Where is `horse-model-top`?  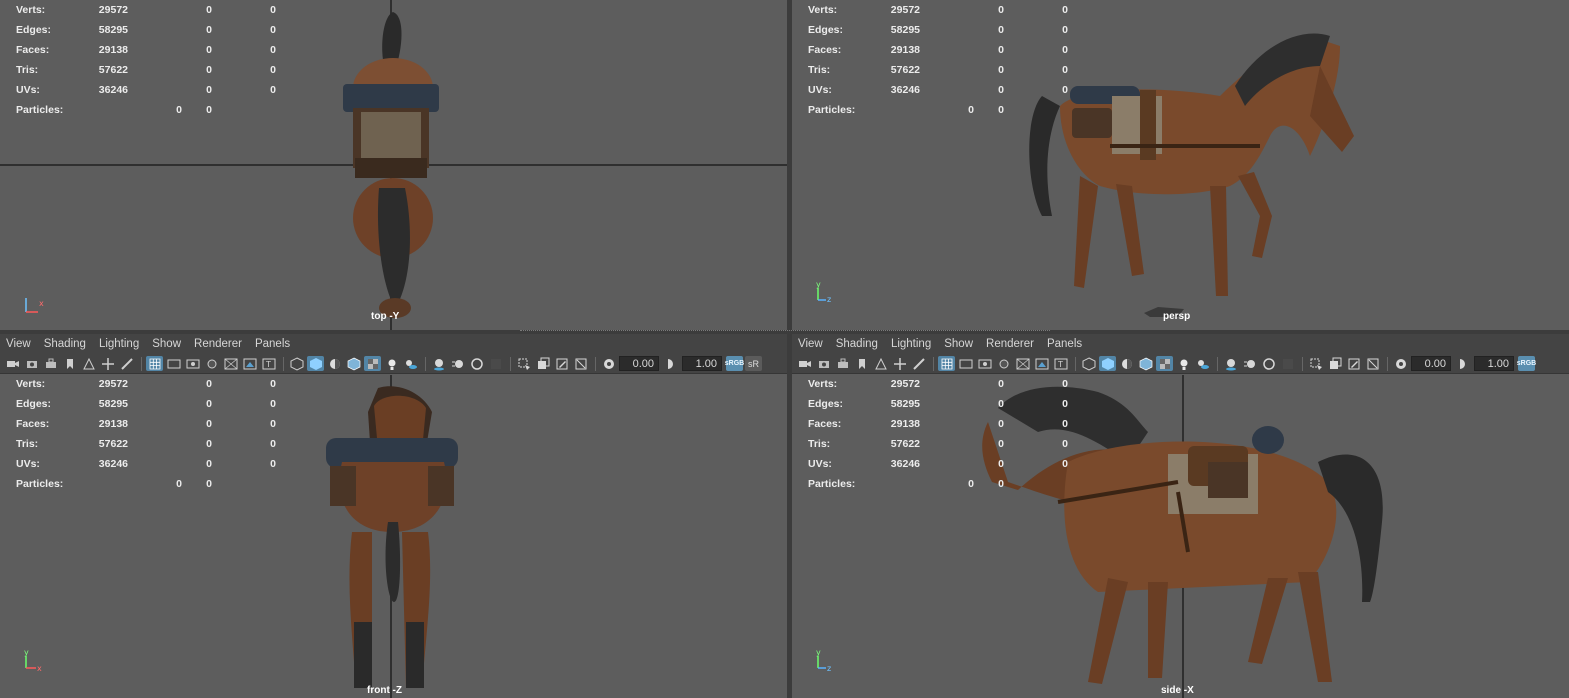
horse-model-top is located at coordinates (390, 168).